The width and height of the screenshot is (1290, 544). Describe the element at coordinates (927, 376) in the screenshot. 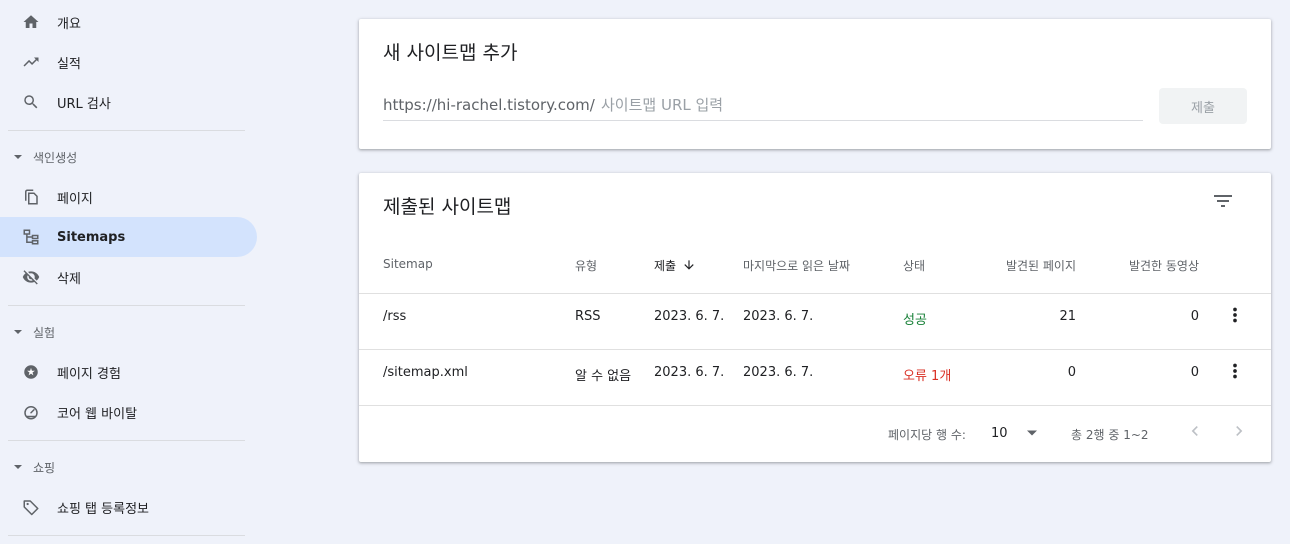

I see `status-badge: 오류 1개` at that location.